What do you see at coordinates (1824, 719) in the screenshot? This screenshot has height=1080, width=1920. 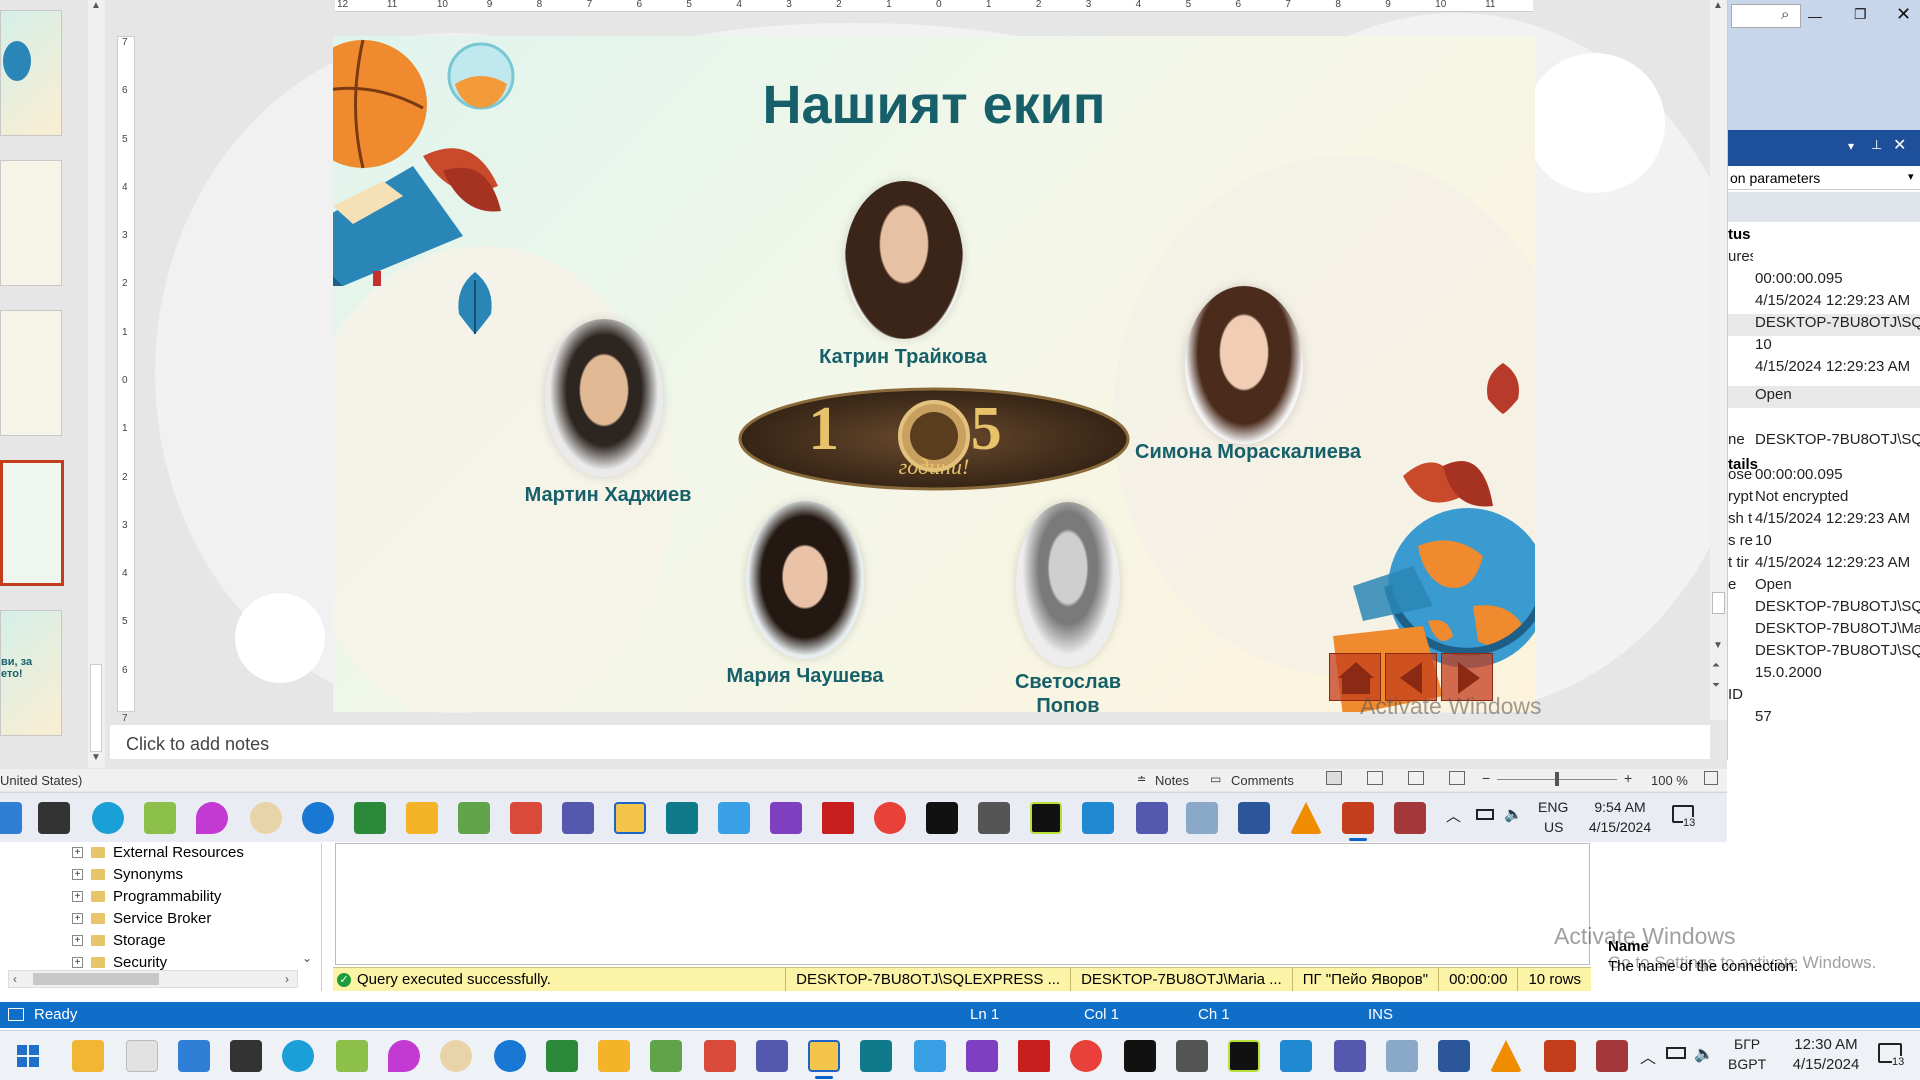 I see `property-row: 57` at bounding box center [1824, 719].